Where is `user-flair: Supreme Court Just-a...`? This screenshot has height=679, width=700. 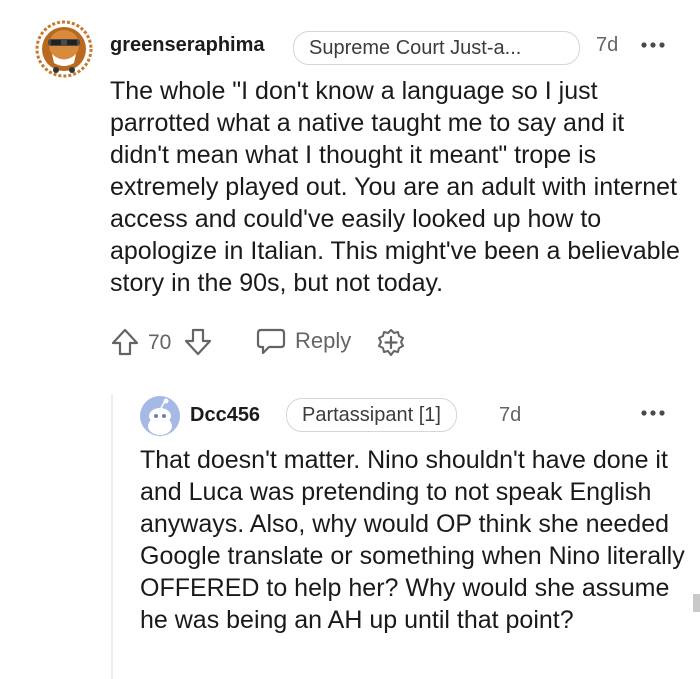 user-flair: Supreme Court Just-a... is located at coordinates (436, 48).